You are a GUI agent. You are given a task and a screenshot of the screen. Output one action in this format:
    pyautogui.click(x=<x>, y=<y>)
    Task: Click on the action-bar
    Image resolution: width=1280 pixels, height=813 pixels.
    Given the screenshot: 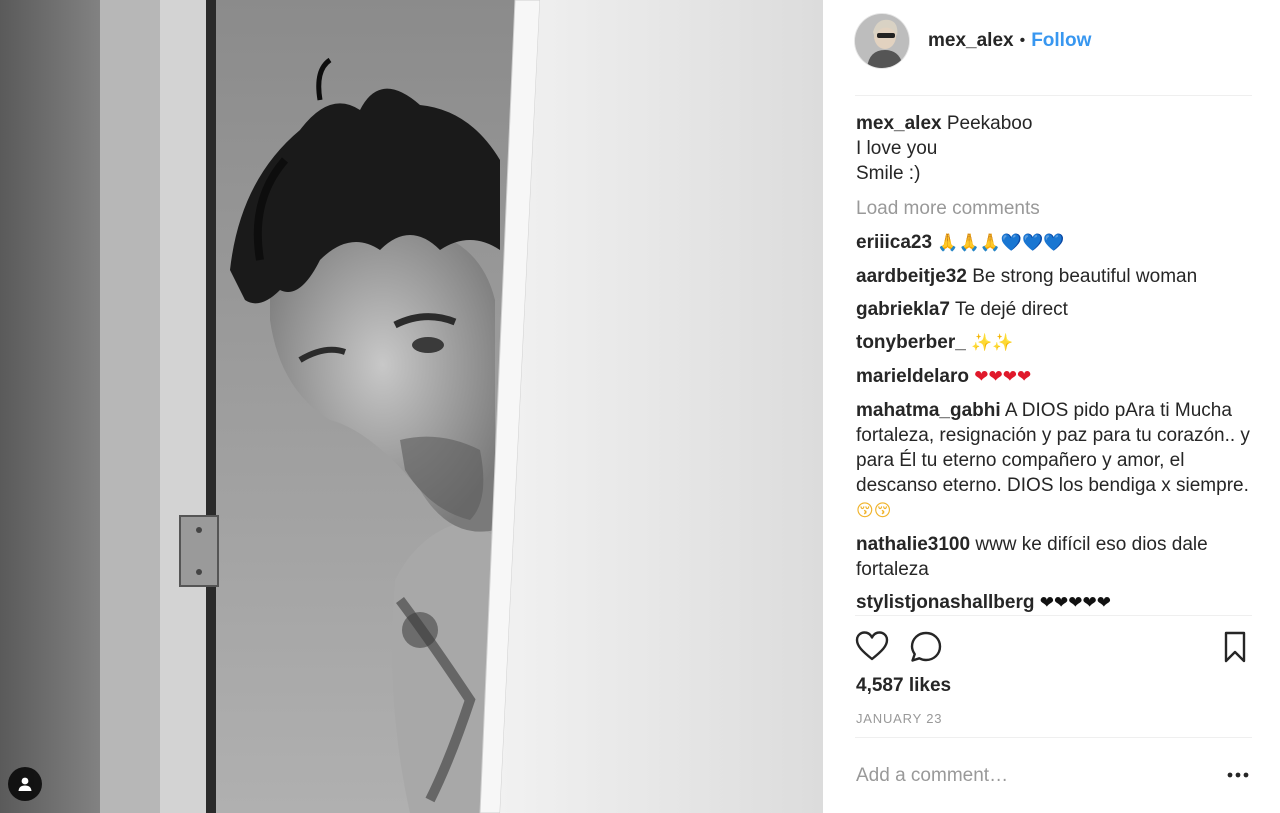 What is the action you would take?
    pyautogui.click(x=1054, y=648)
    